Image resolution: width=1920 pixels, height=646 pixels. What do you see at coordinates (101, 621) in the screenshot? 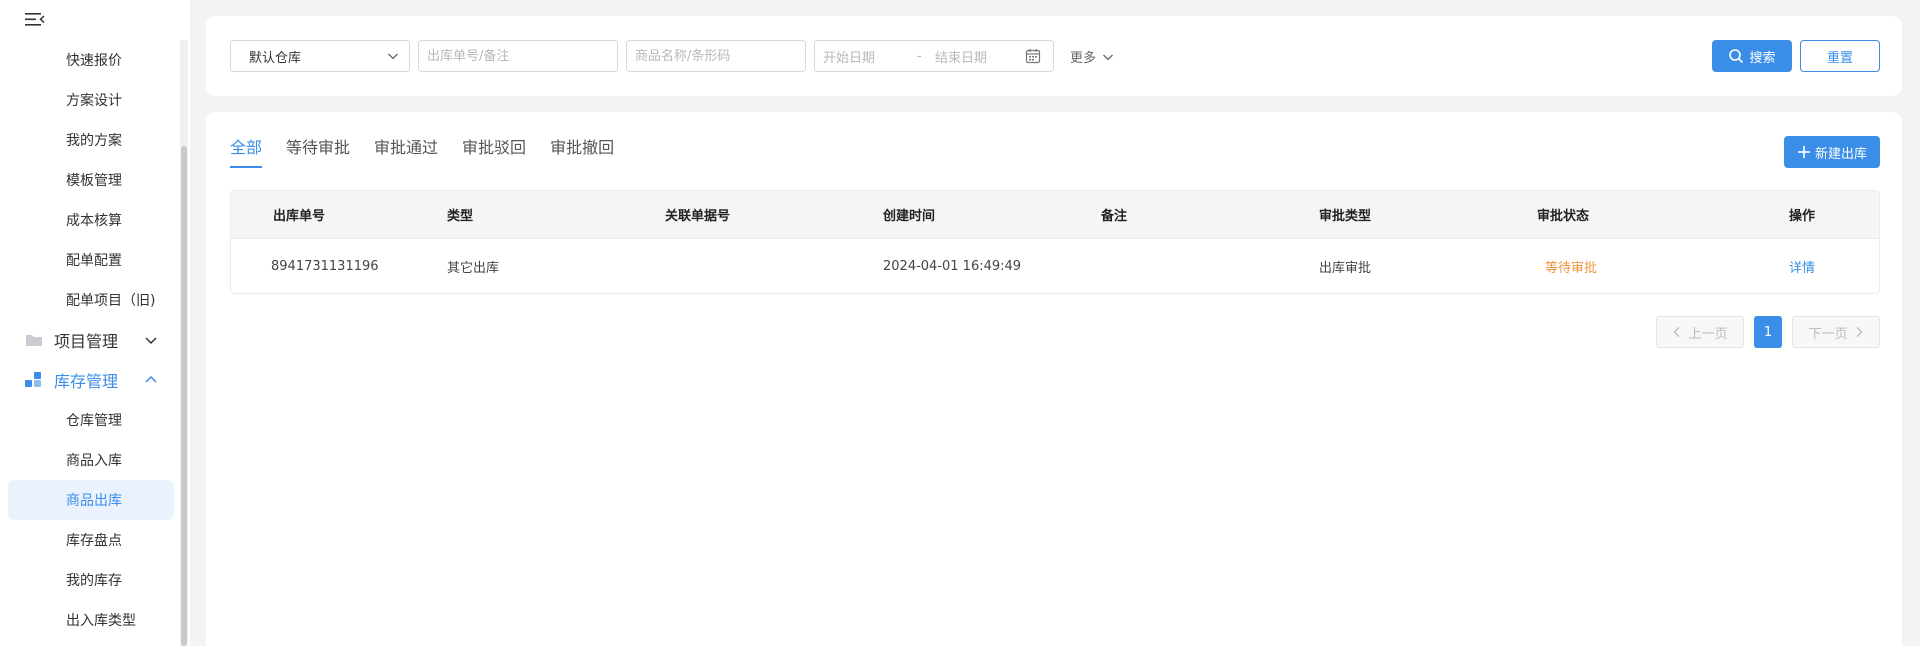
I see `sidebar-item-label: 出入库类型` at bounding box center [101, 621].